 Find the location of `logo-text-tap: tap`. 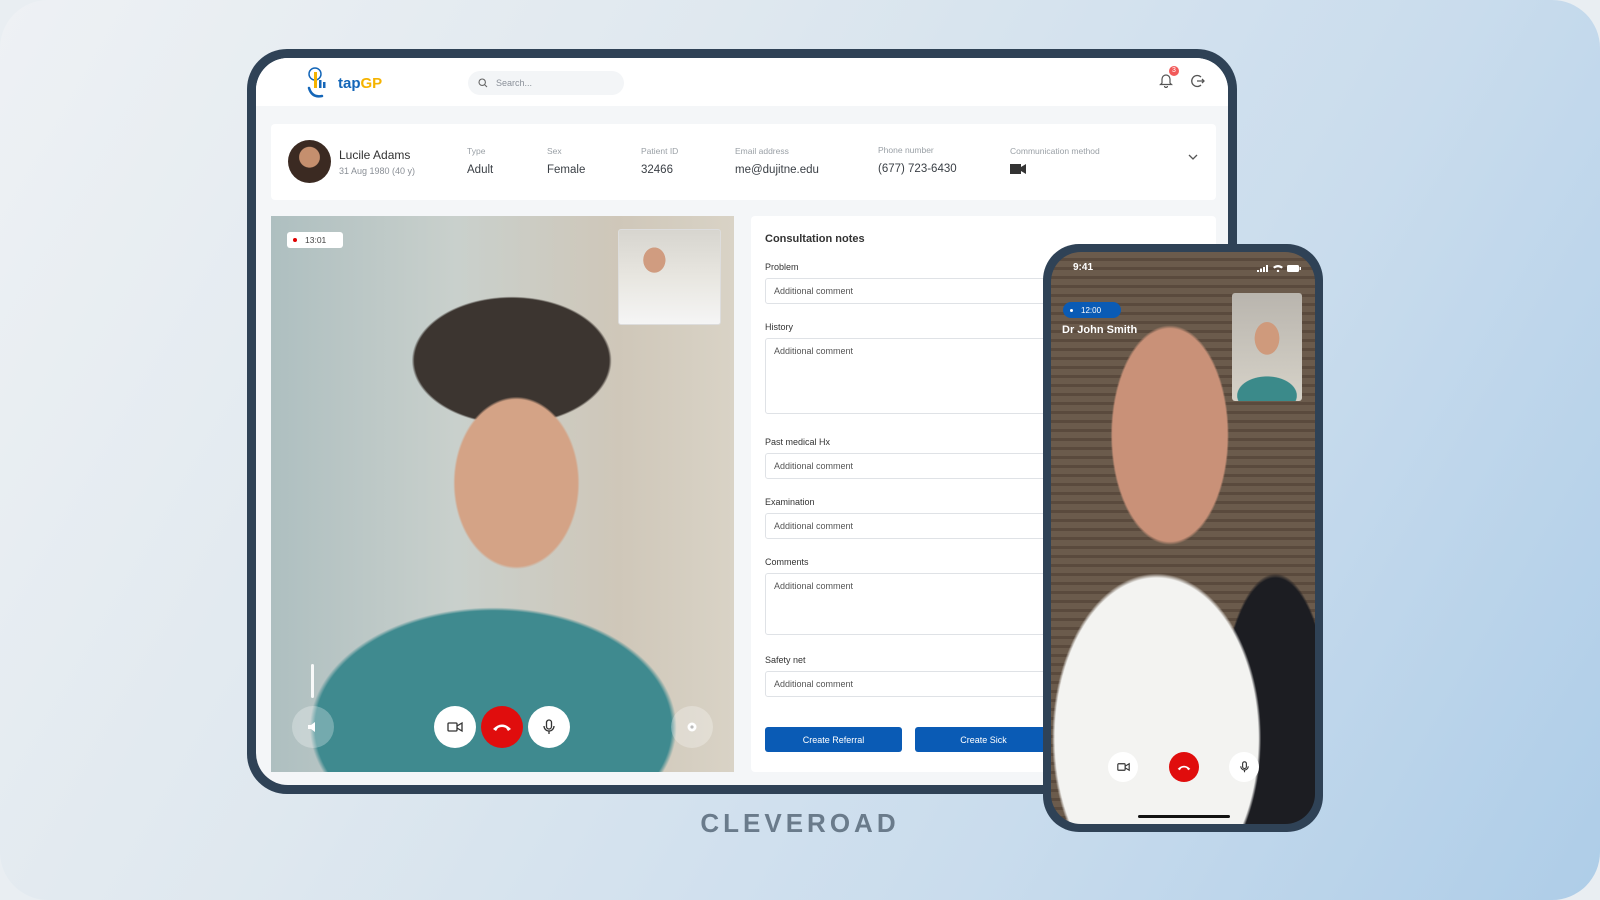

logo-text-tap: tap is located at coordinates (349, 83).